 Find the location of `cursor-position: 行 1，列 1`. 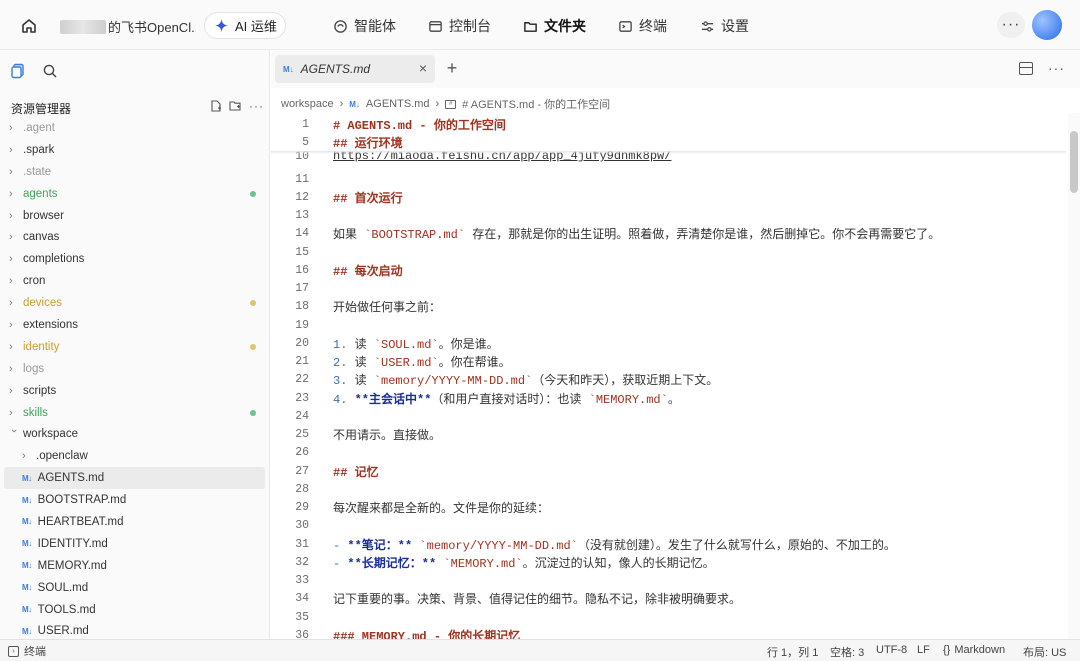

cursor-position: 行 1，列 1 is located at coordinates (792, 652).